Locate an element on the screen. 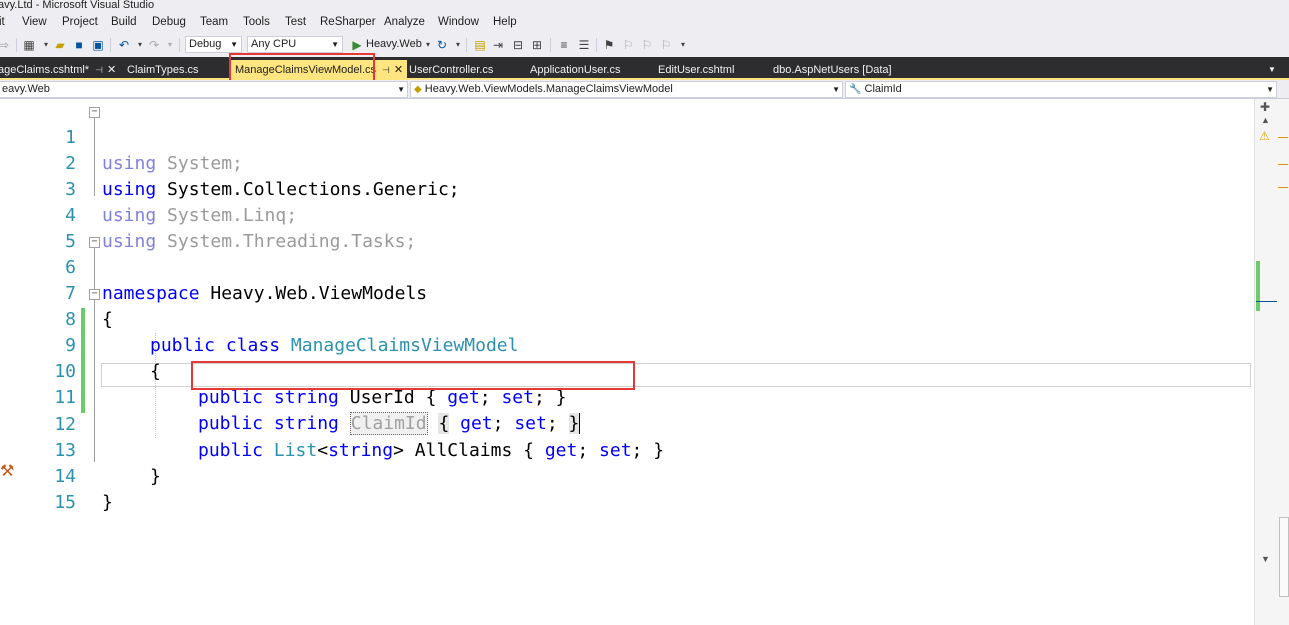 The width and height of the screenshot is (1289, 625). tab-aspnetusers-data: dbo.AspNetUsers [Data] is located at coordinates (832, 70).